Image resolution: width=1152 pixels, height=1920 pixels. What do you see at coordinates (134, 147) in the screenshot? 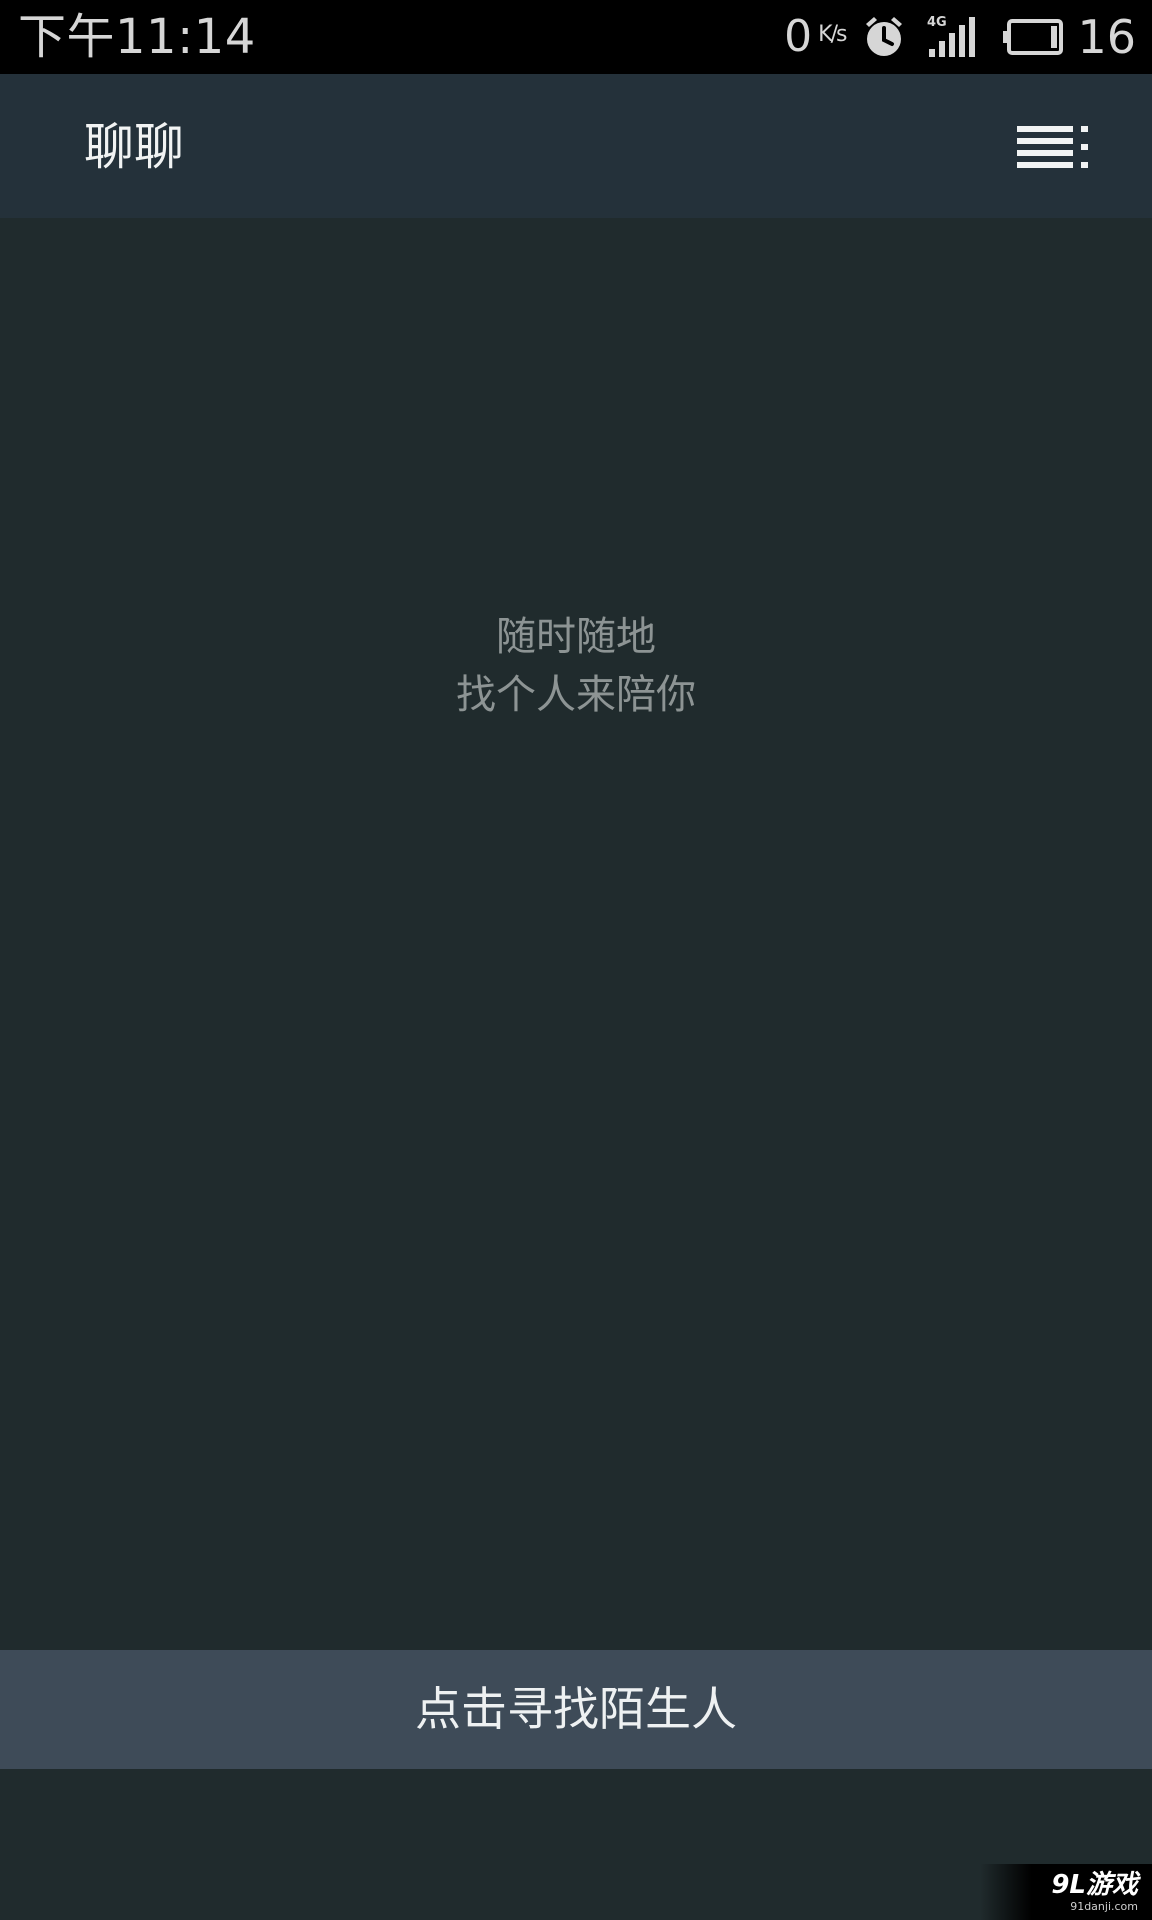
I see `page-title: 聊聊` at bounding box center [134, 147].